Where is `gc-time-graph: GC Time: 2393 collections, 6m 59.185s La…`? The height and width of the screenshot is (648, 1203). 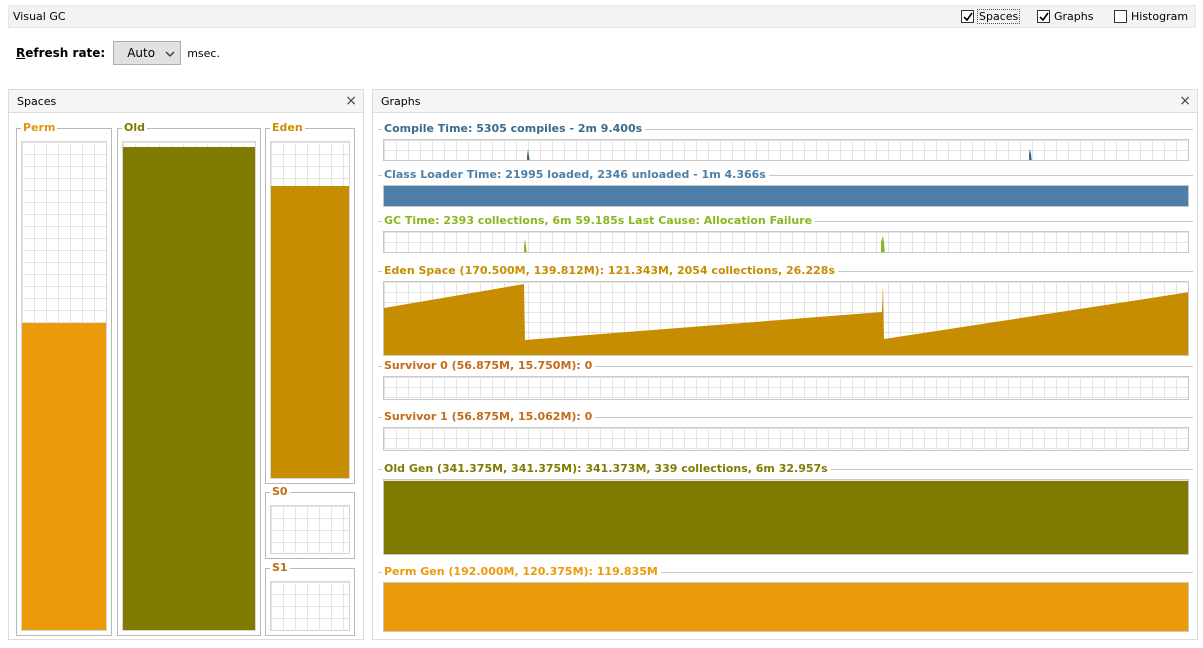
gc-time-graph: GC Time: 2393 collections, 6m 59.185s La… is located at coordinates (785, 235).